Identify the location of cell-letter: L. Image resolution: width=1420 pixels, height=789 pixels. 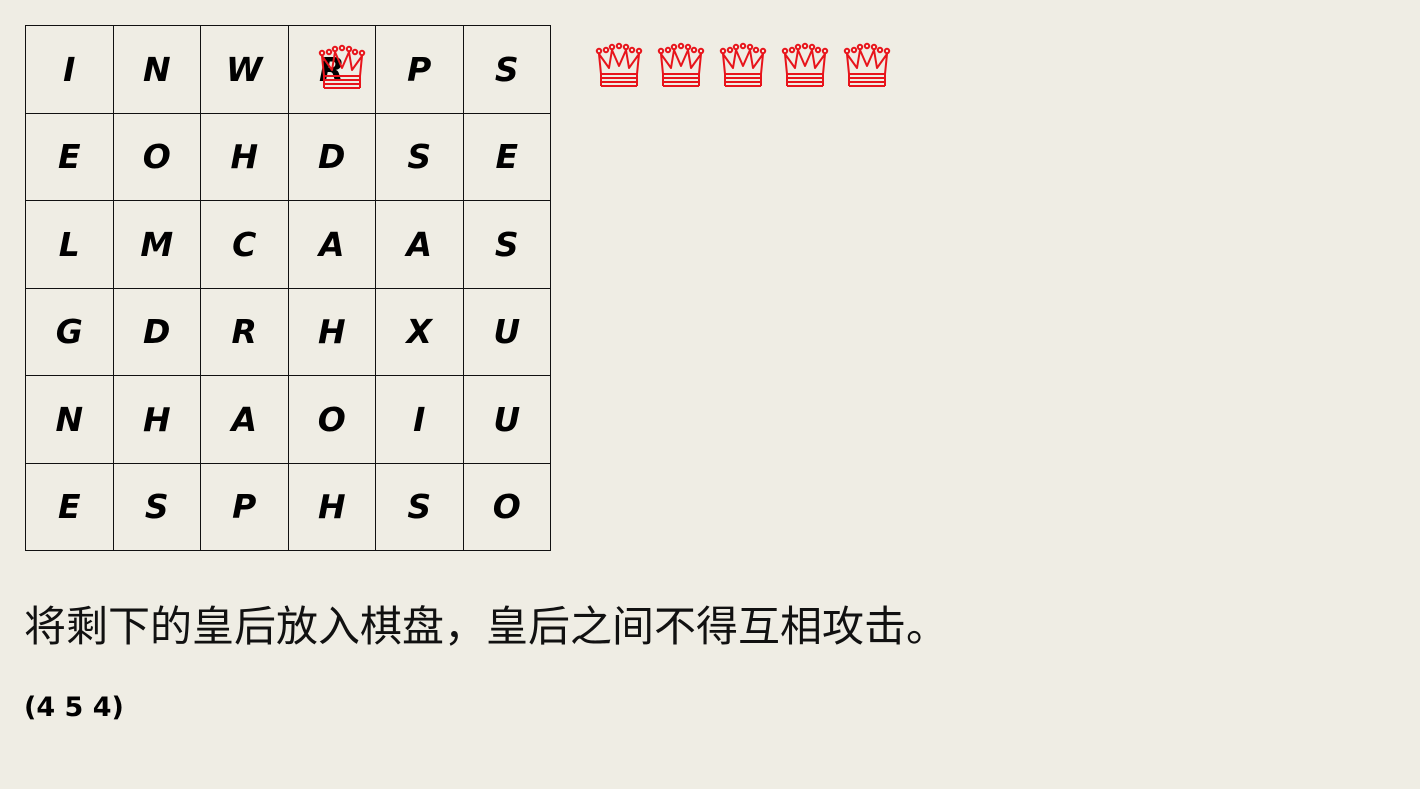
(69, 244).